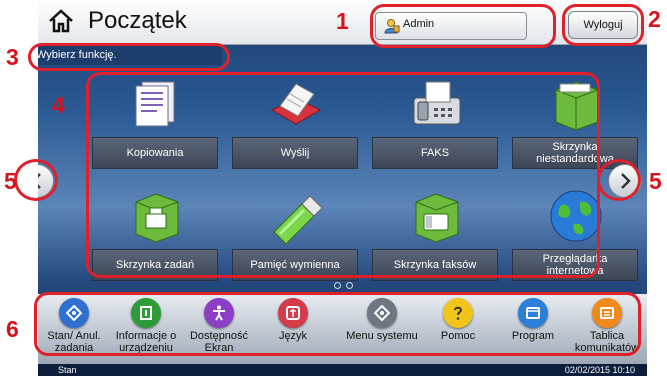  Describe the element at coordinates (12, 329) in the screenshot. I see `callout-number-6: 6` at that location.